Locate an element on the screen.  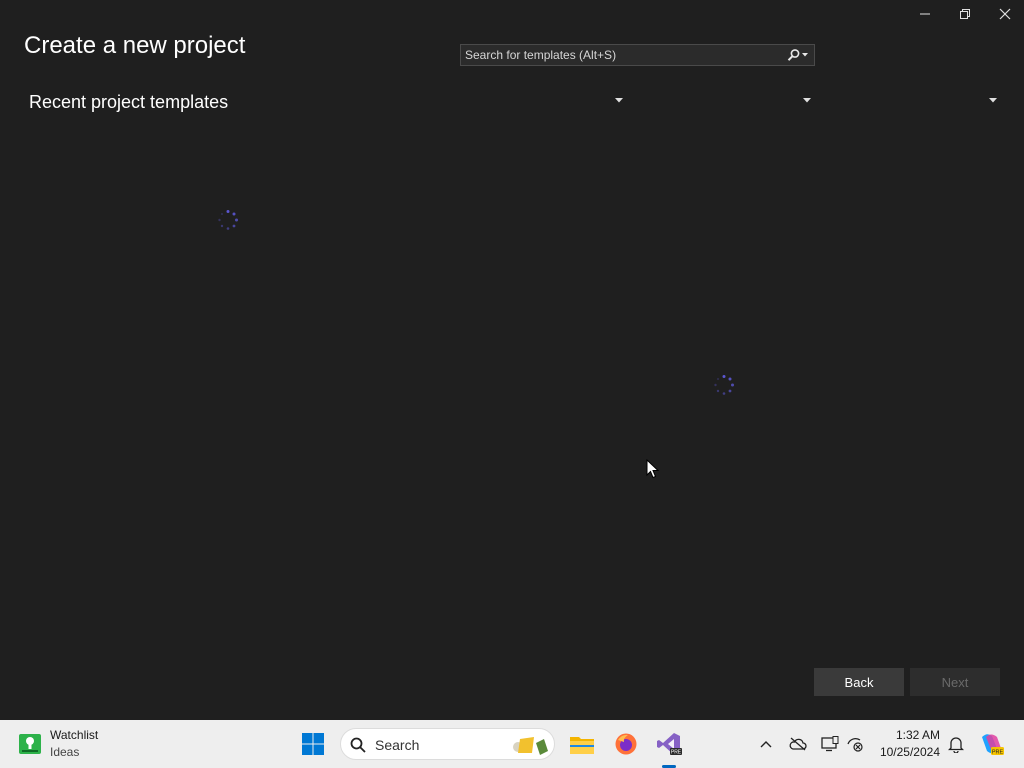
platform-filter-dropdown is located at coordinates (807, 100).